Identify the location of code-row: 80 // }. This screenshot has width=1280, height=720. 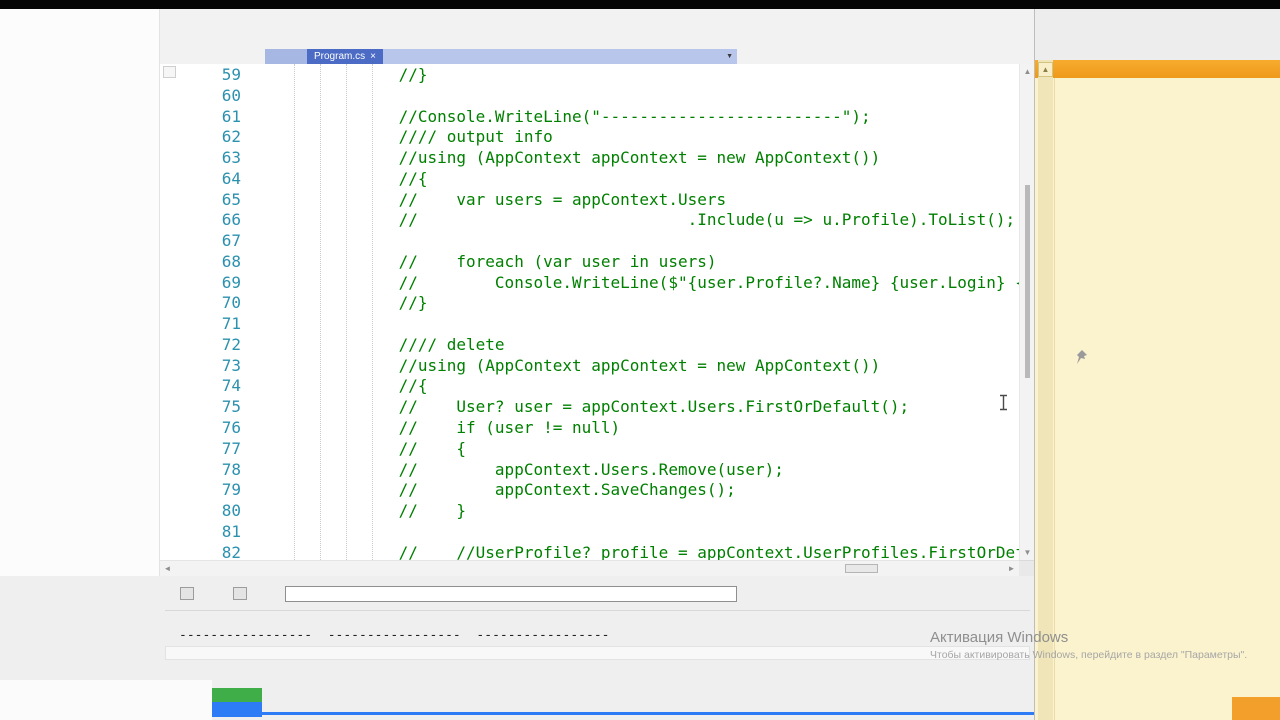
(589, 511).